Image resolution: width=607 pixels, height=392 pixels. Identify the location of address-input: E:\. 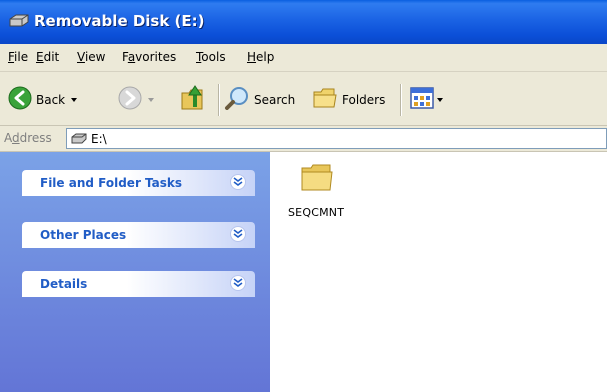
(336, 138).